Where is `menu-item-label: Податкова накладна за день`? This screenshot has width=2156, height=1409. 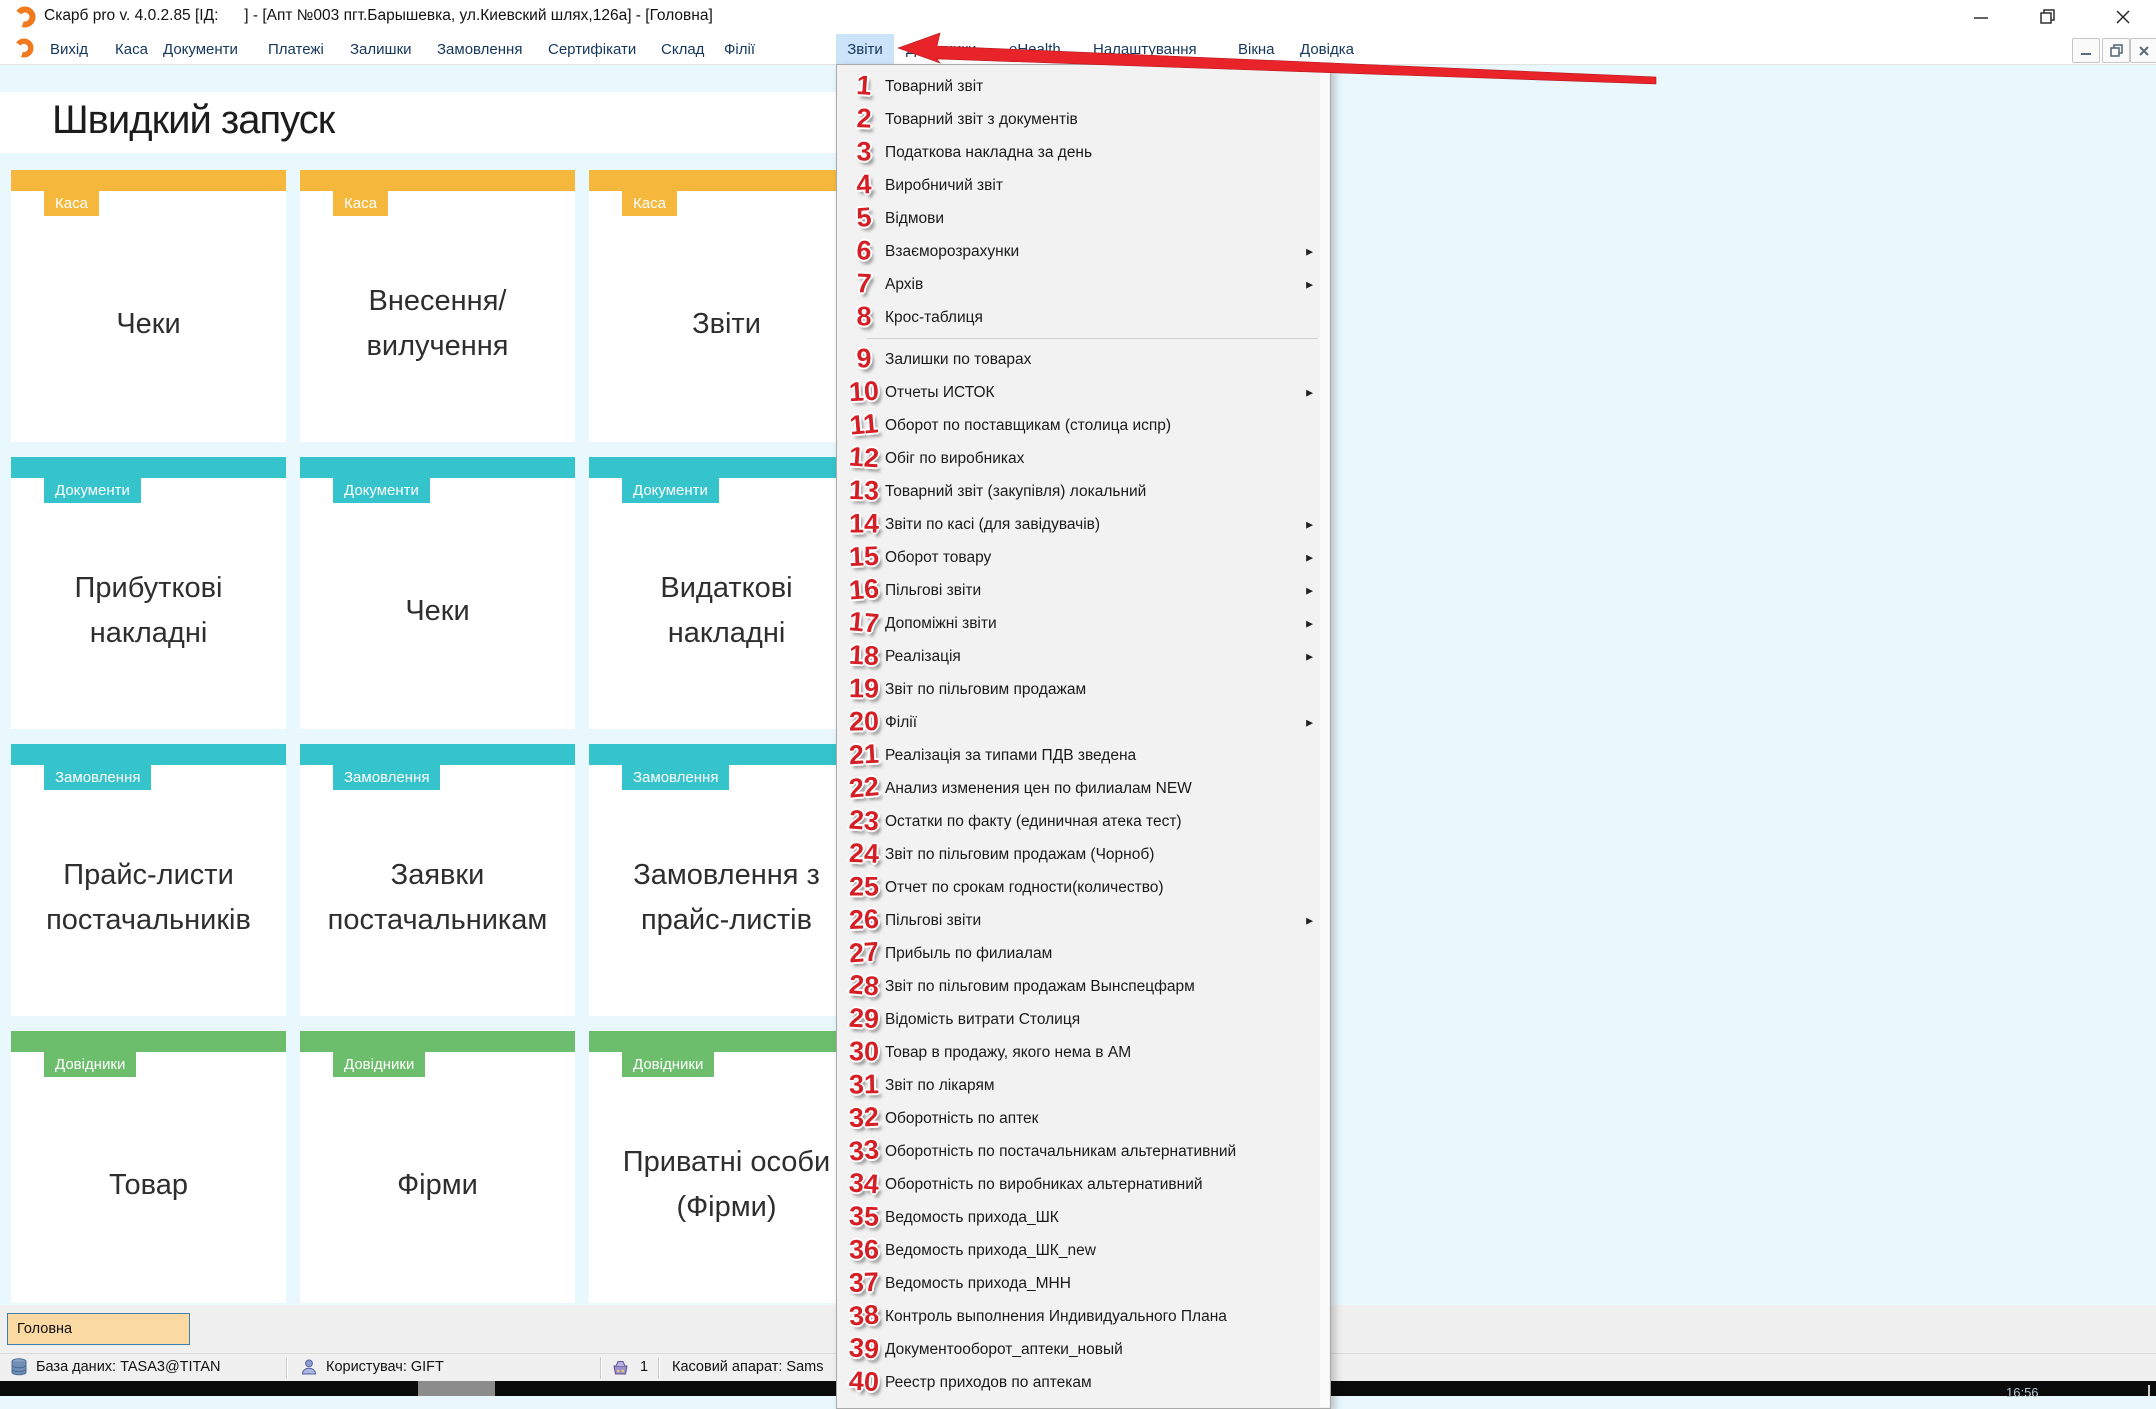
menu-item-label: Податкова накладна за день is located at coordinates (989, 152).